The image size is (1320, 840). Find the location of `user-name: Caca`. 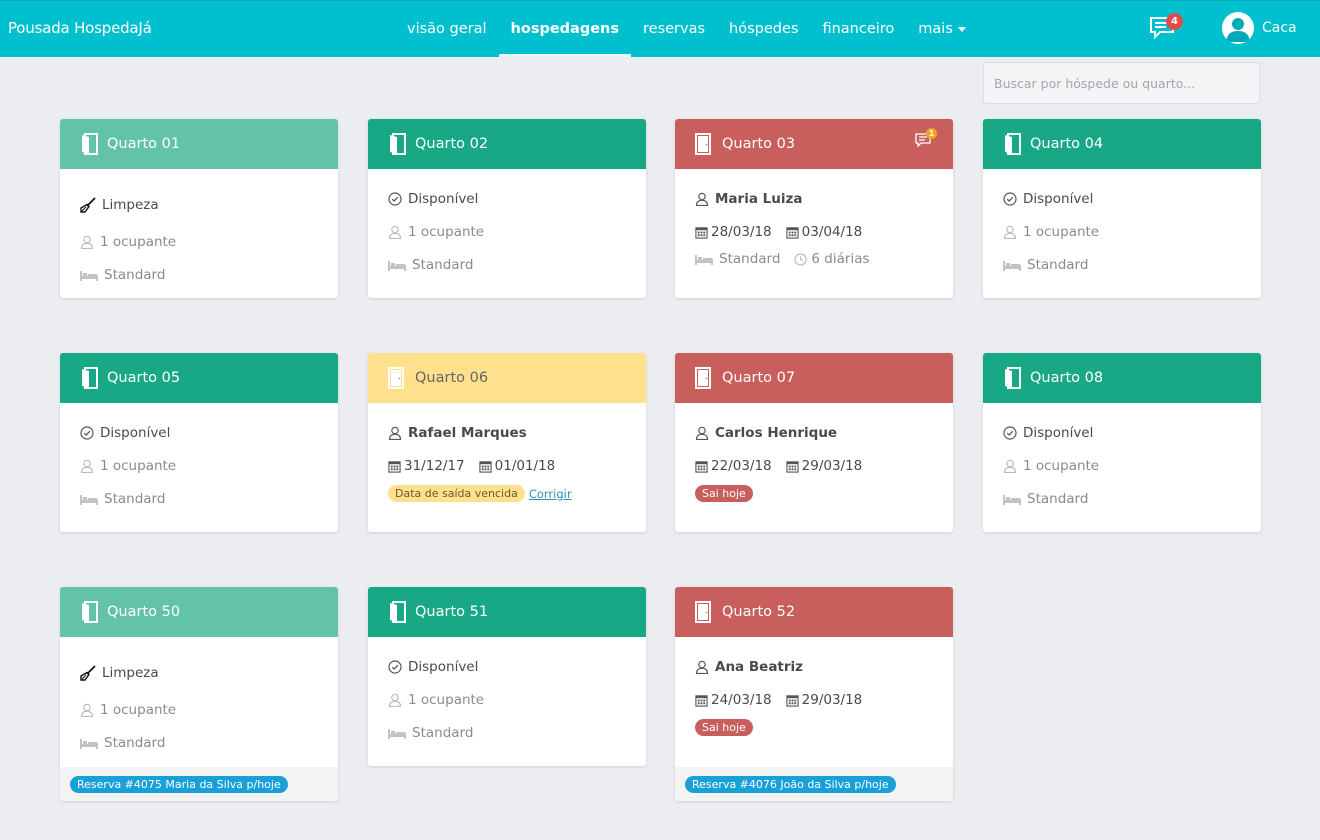

user-name: Caca is located at coordinates (1279, 28).